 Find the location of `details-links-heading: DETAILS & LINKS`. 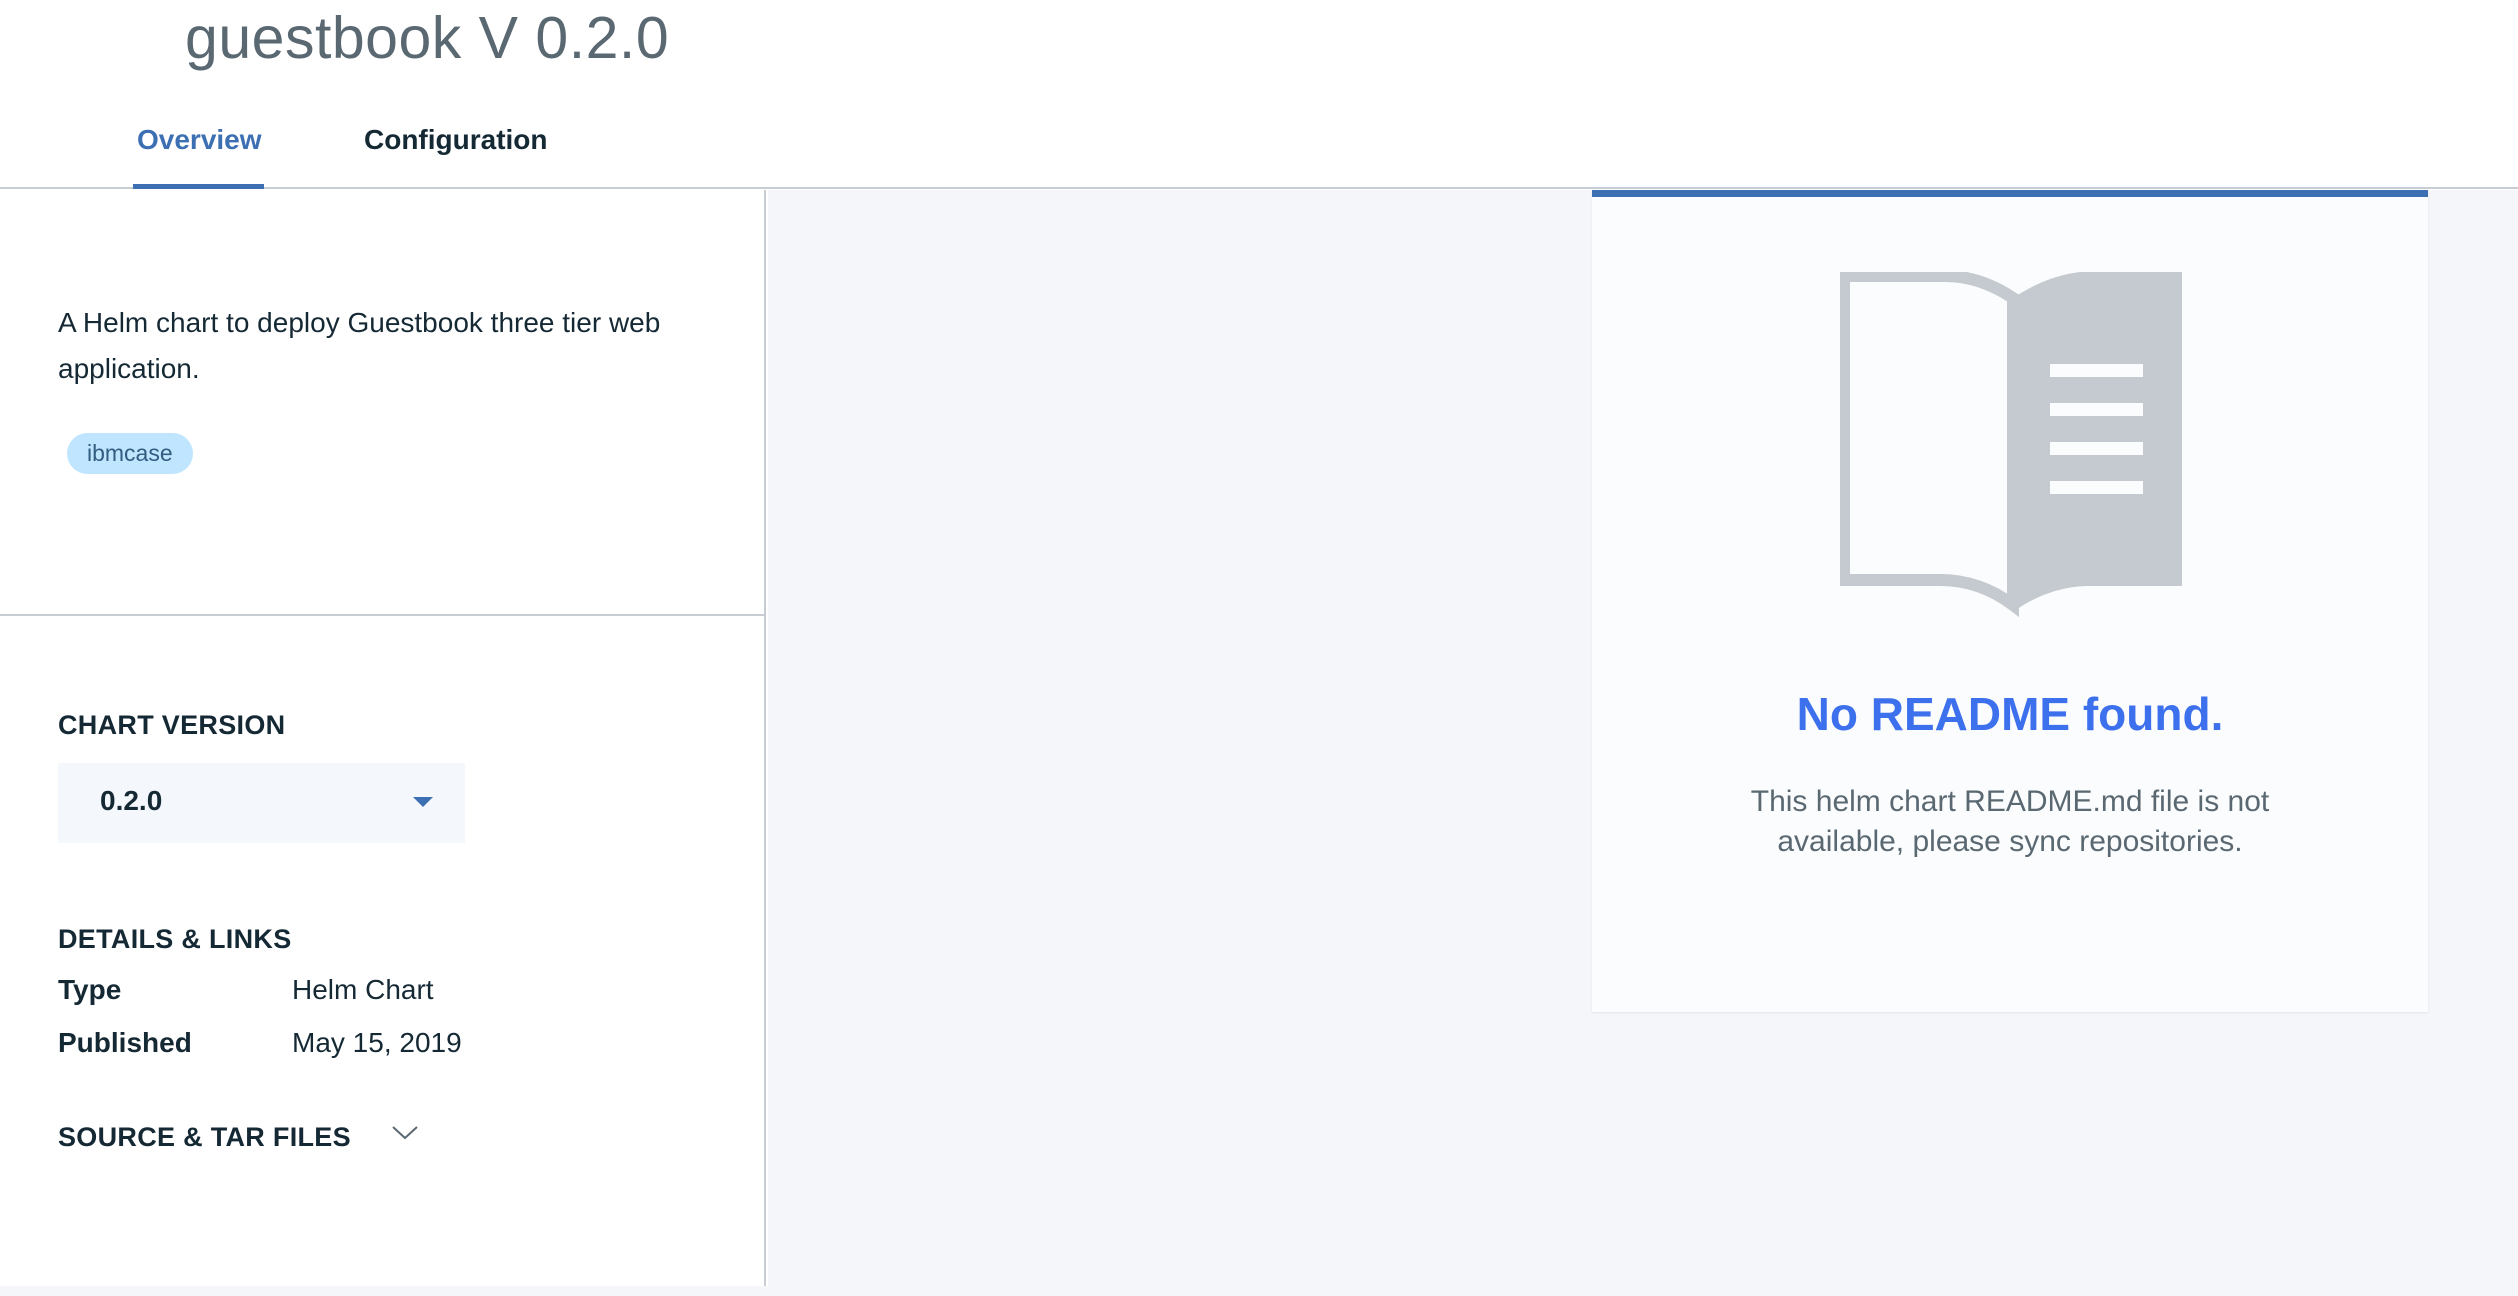

details-links-heading: DETAILS & LINKS is located at coordinates (175, 939).